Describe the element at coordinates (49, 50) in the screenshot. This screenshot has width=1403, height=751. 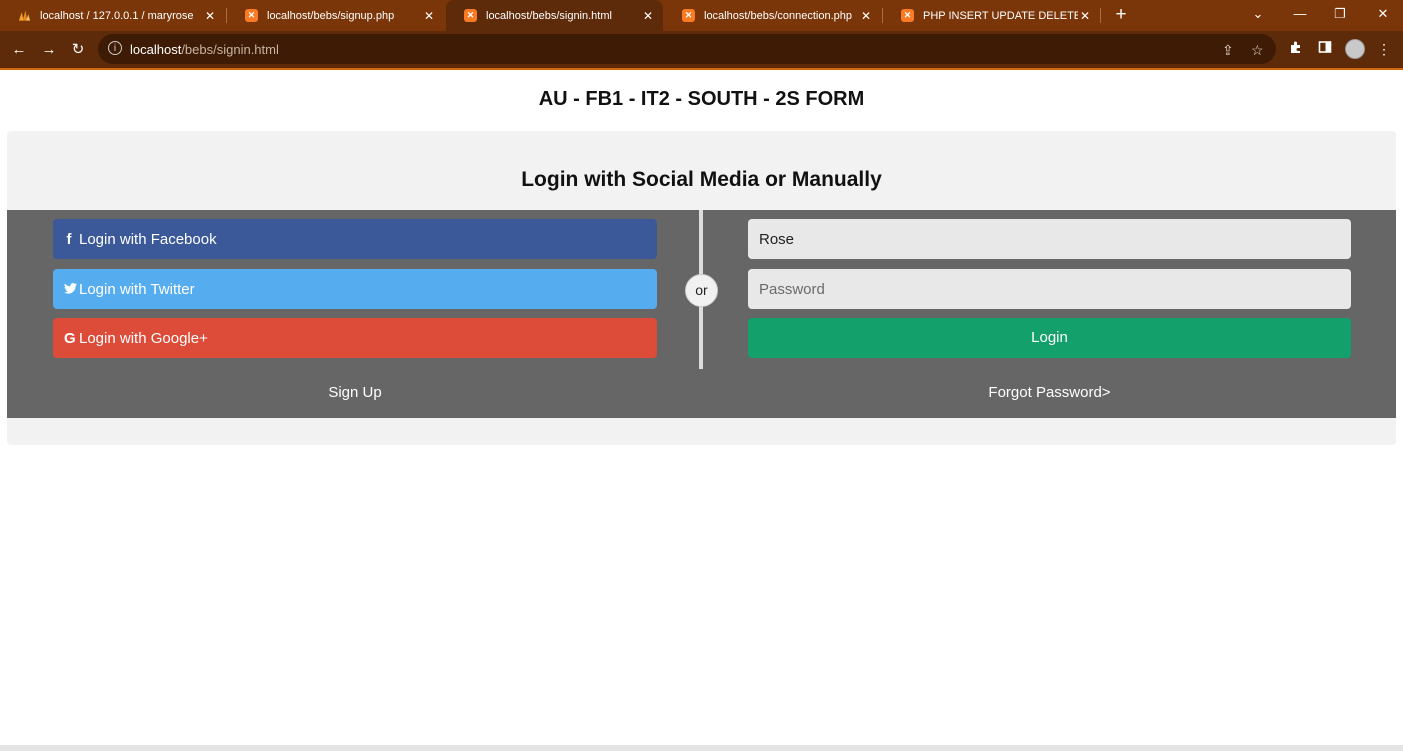
I see `forward-icon: →` at that location.